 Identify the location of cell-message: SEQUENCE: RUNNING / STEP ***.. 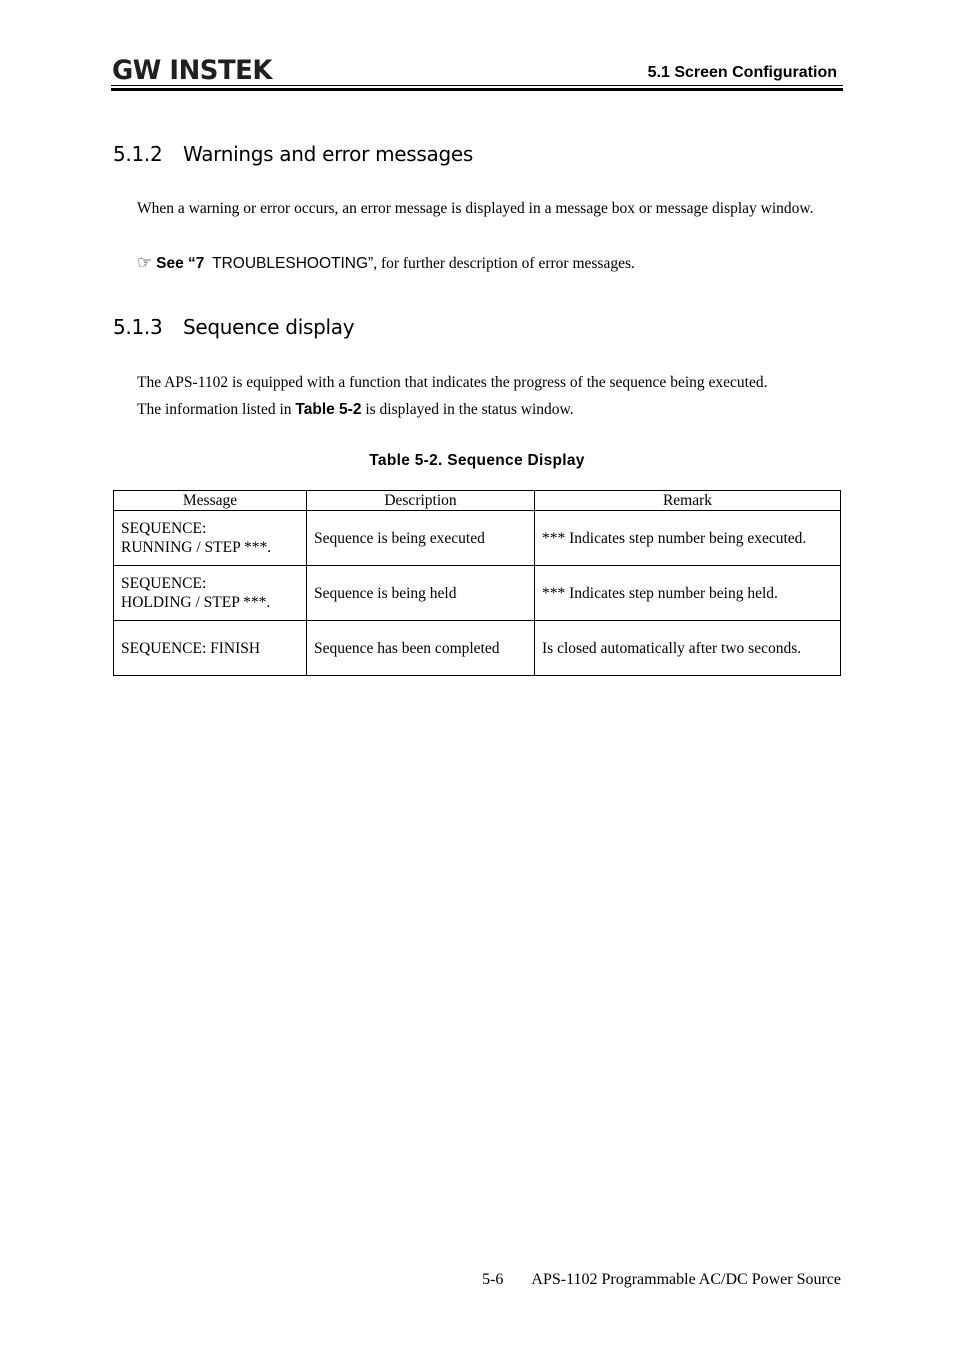
(210, 538).